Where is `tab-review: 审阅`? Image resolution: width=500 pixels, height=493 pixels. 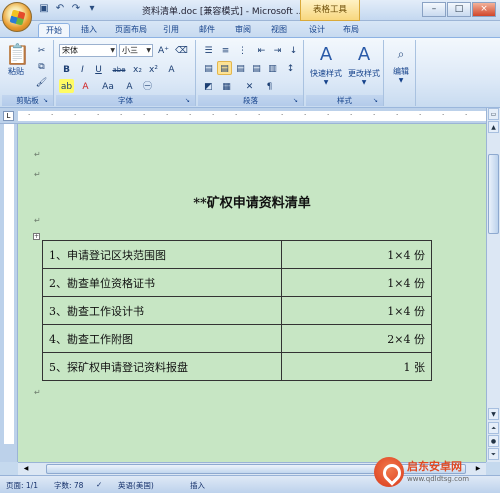 tab-review: 审阅 is located at coordinates (243, 30).